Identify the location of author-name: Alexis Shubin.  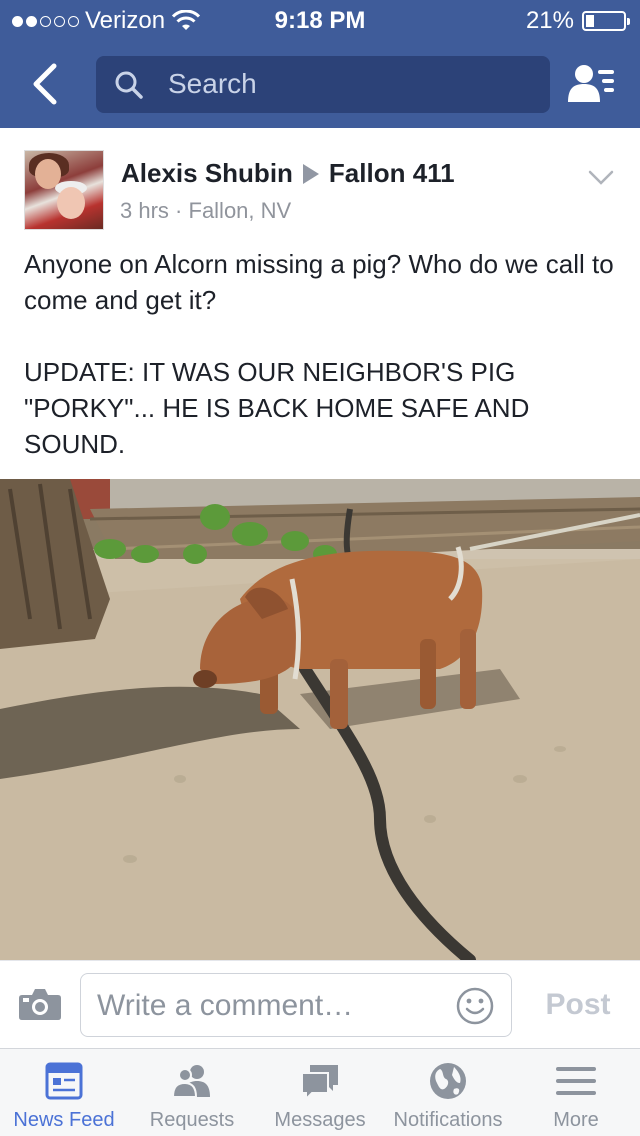
(207, 173).